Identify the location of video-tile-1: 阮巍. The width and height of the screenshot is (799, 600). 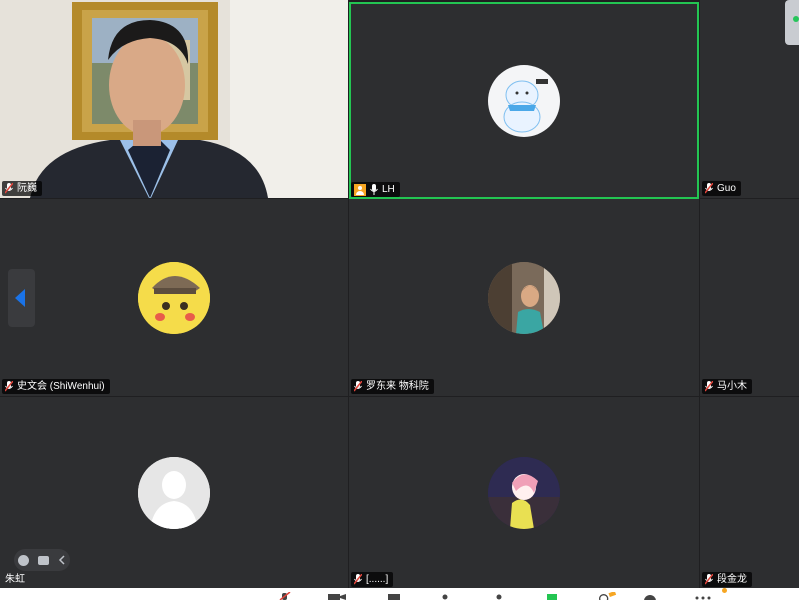
(174, 99).